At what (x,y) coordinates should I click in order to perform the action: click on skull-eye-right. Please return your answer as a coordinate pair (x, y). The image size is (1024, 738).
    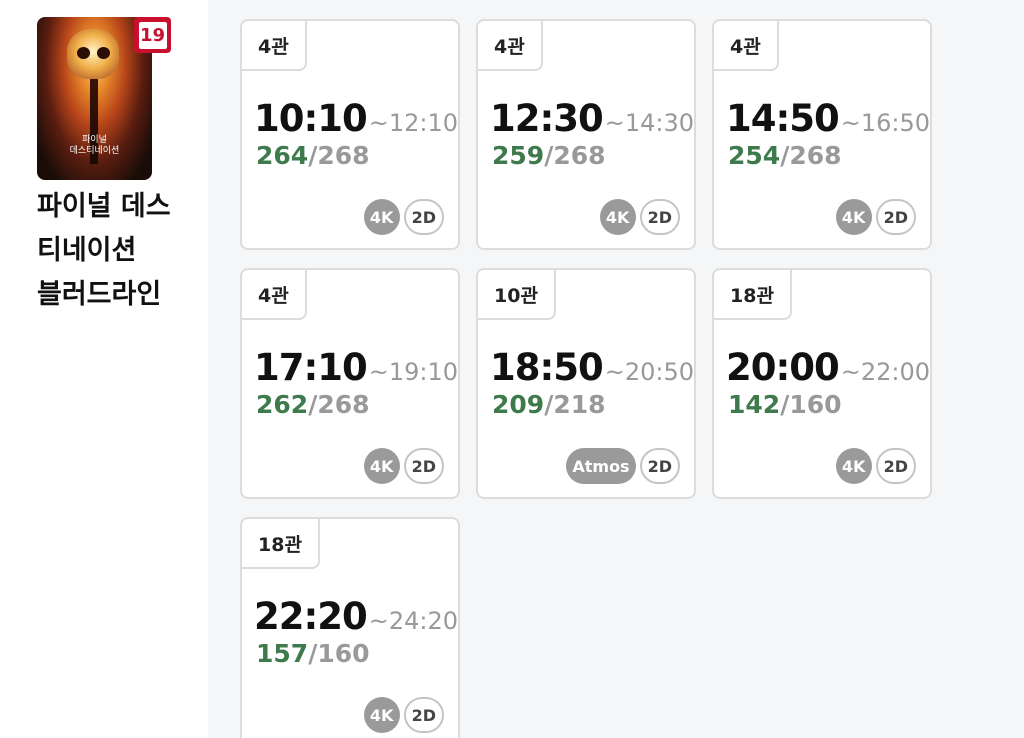
    Looking at the image, I should click on (103, 53).